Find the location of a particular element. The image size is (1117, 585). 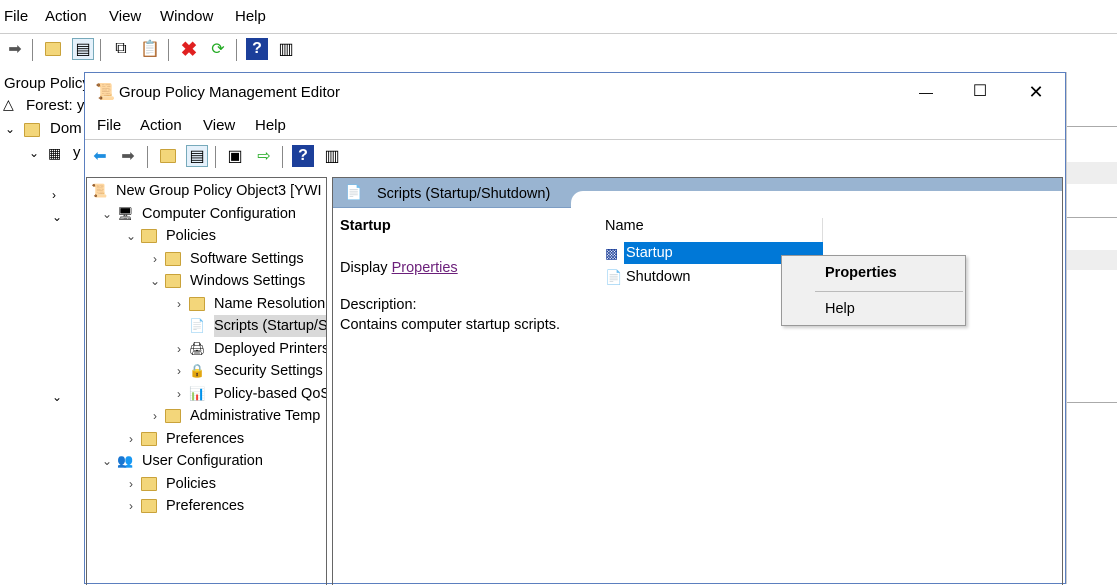

bg-menu-view: View is located at coordinates (125, 16).